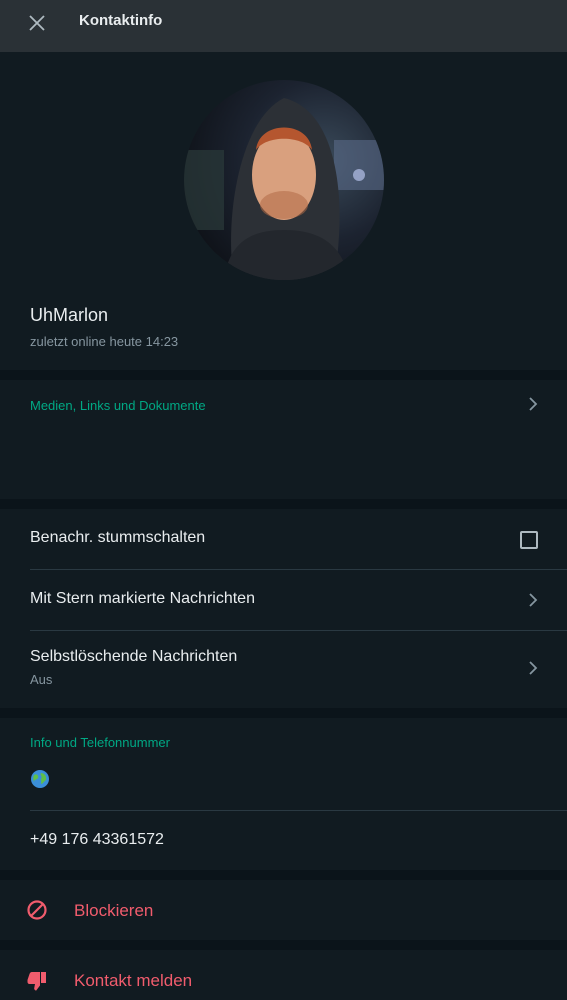 This screenshot has height=1000, width=567. Describe the element at coordinates (142, 598) in the screenshot. I see `starred-messages-label: Mit Stern markierte Nachrichten` at that location.